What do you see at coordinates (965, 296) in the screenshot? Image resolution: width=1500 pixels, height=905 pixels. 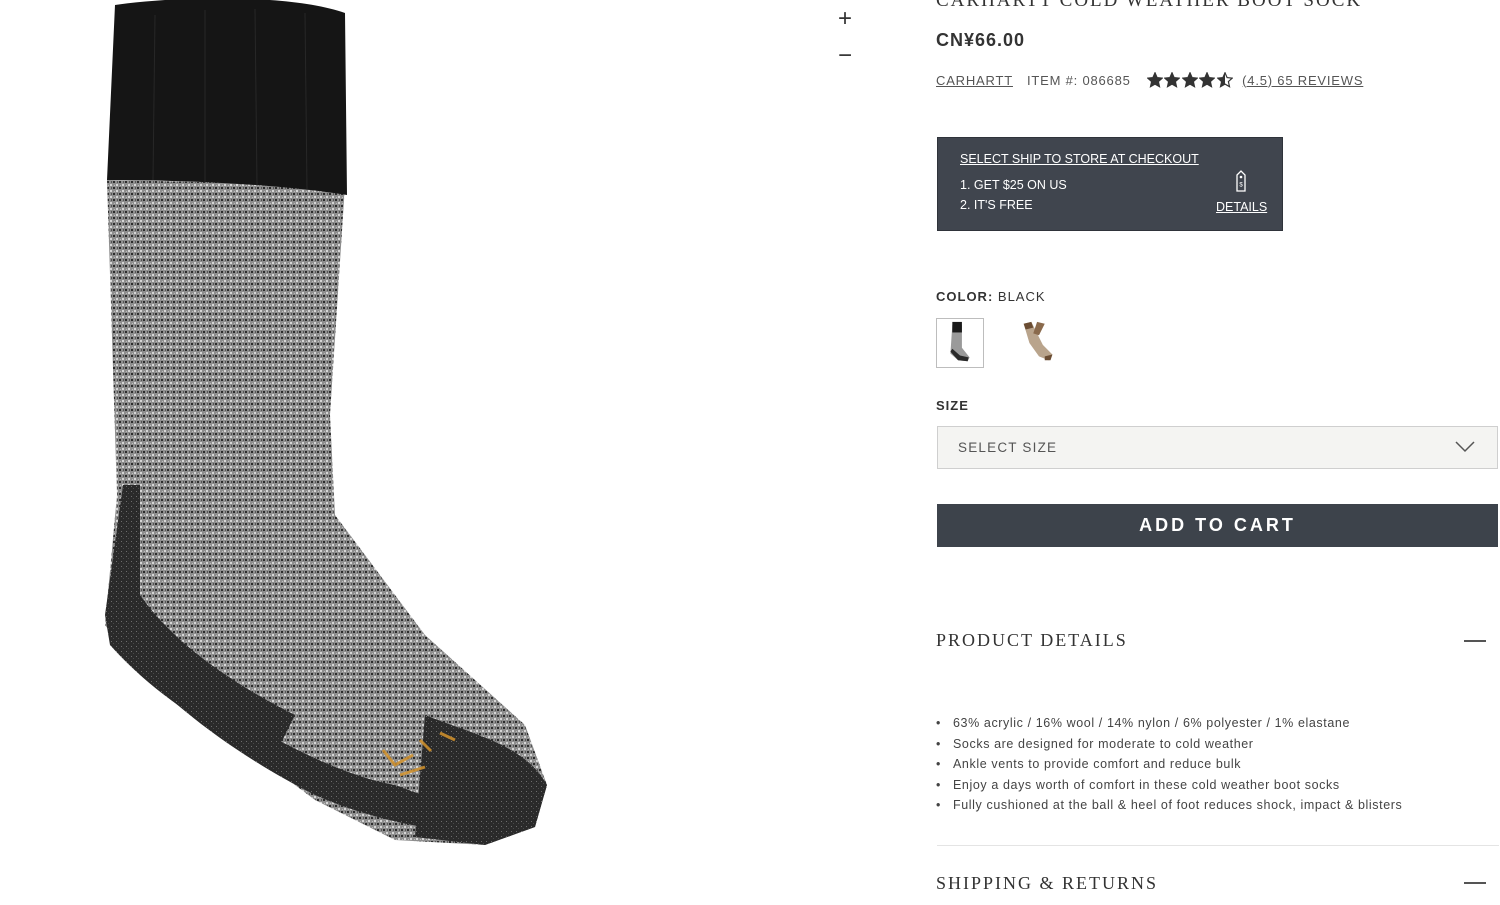 I see `color-label-text: COLOR:` at bounding box center [965, 296].